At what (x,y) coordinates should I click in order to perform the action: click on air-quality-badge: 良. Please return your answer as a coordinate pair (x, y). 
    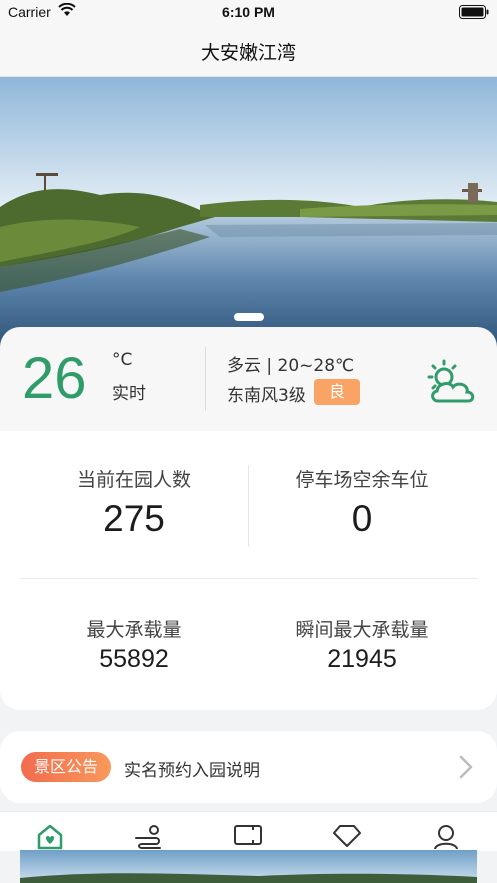
    Looking at the image, I should click on (337, 392).